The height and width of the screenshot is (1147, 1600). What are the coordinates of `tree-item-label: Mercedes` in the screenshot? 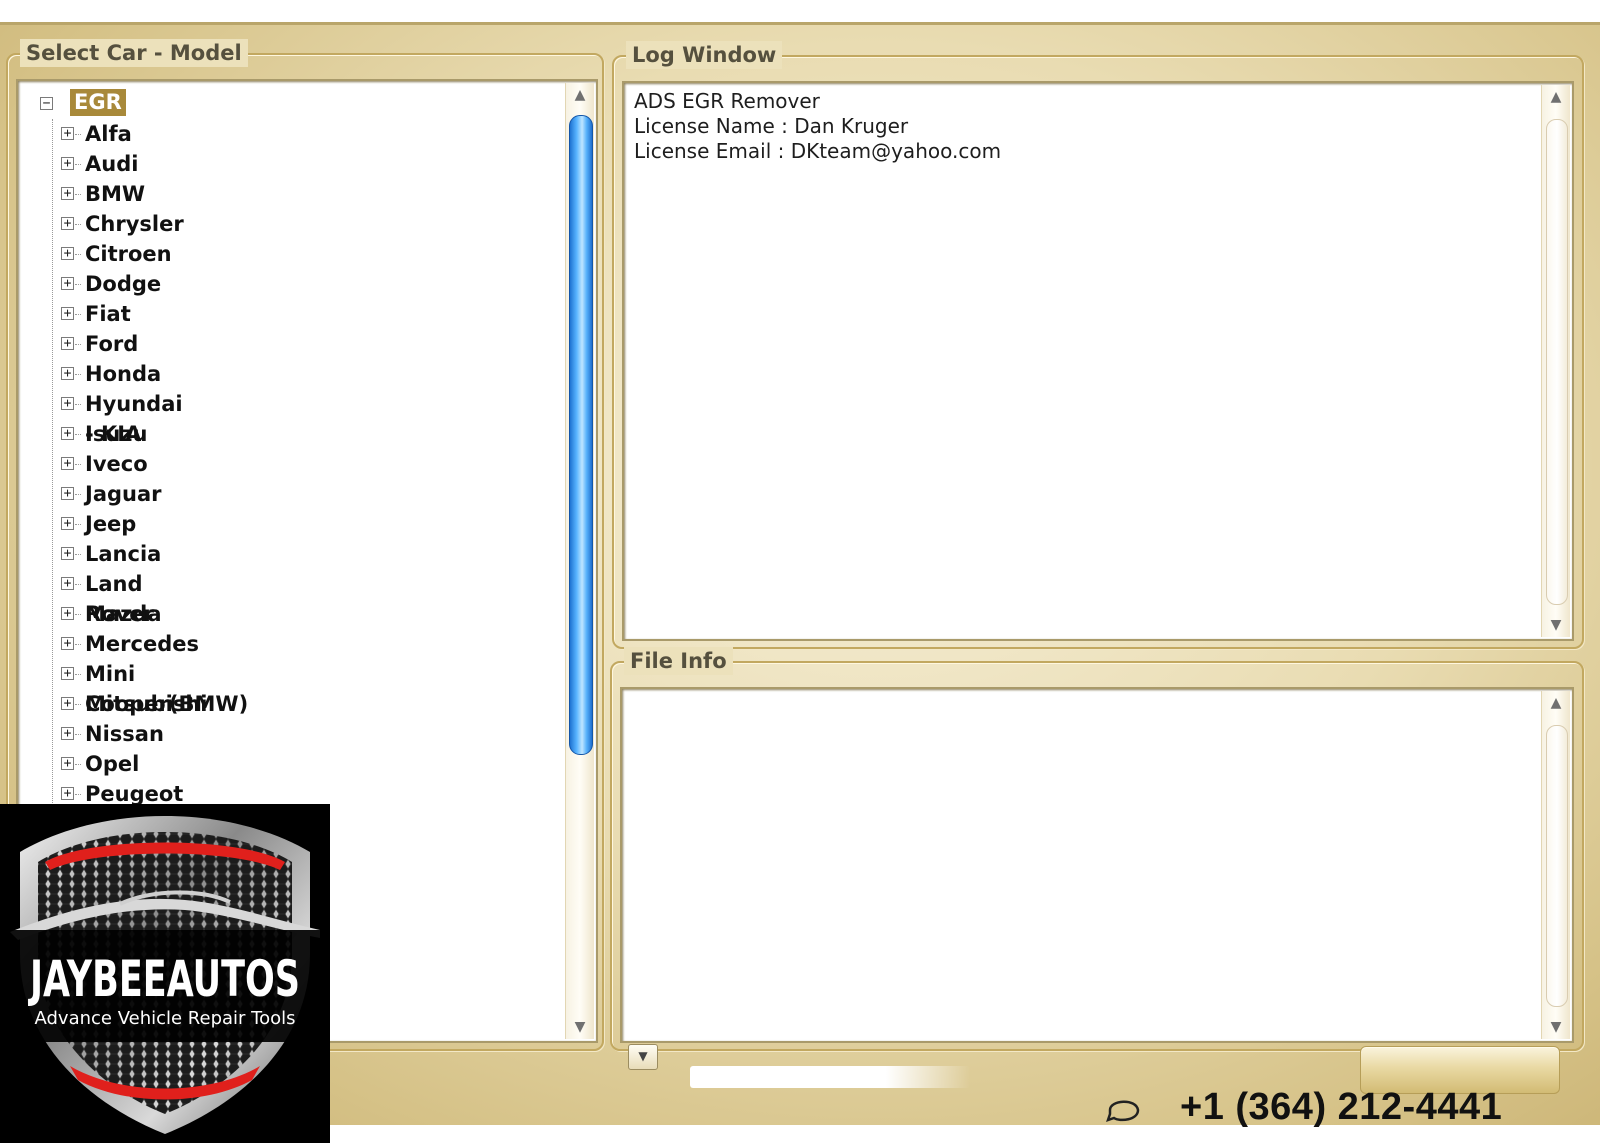 It's located at (142, 644).